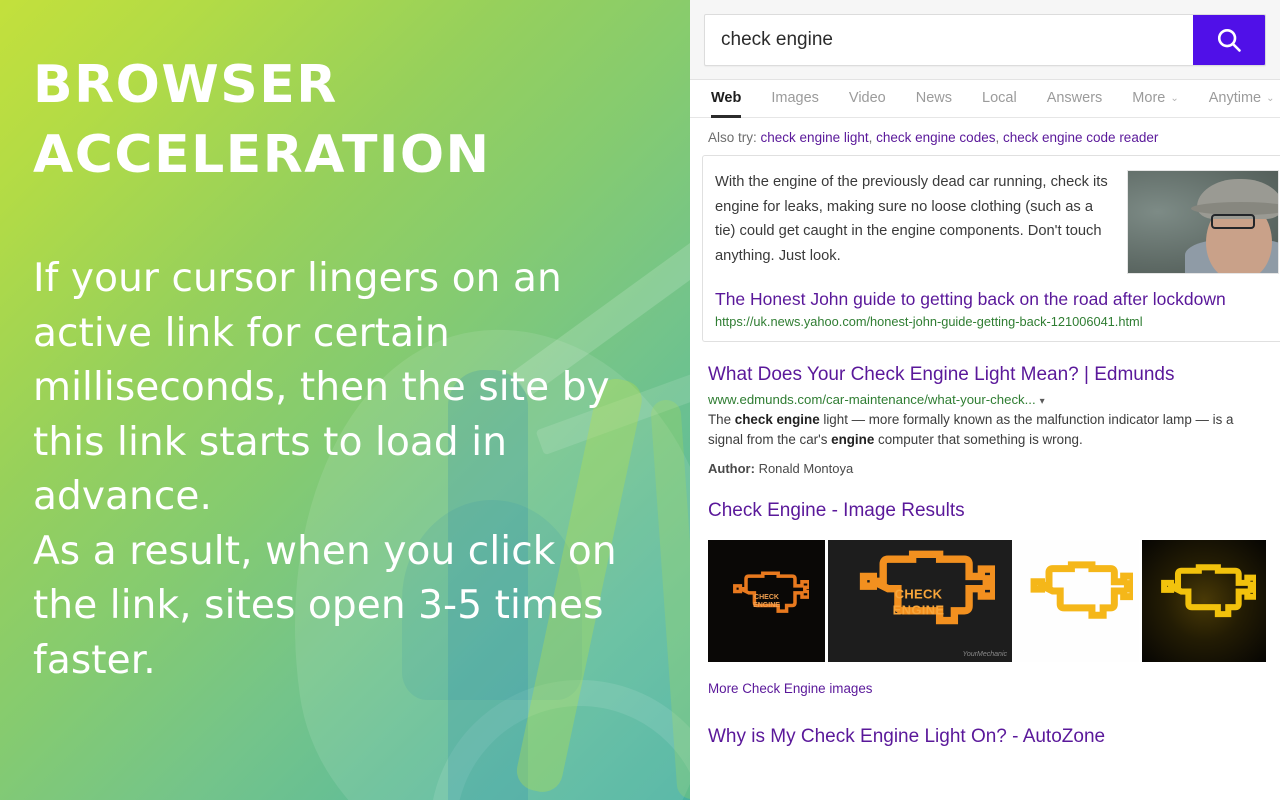 The image size is (1280, 800). I want to click on tab-news: News, so click(934, 98).